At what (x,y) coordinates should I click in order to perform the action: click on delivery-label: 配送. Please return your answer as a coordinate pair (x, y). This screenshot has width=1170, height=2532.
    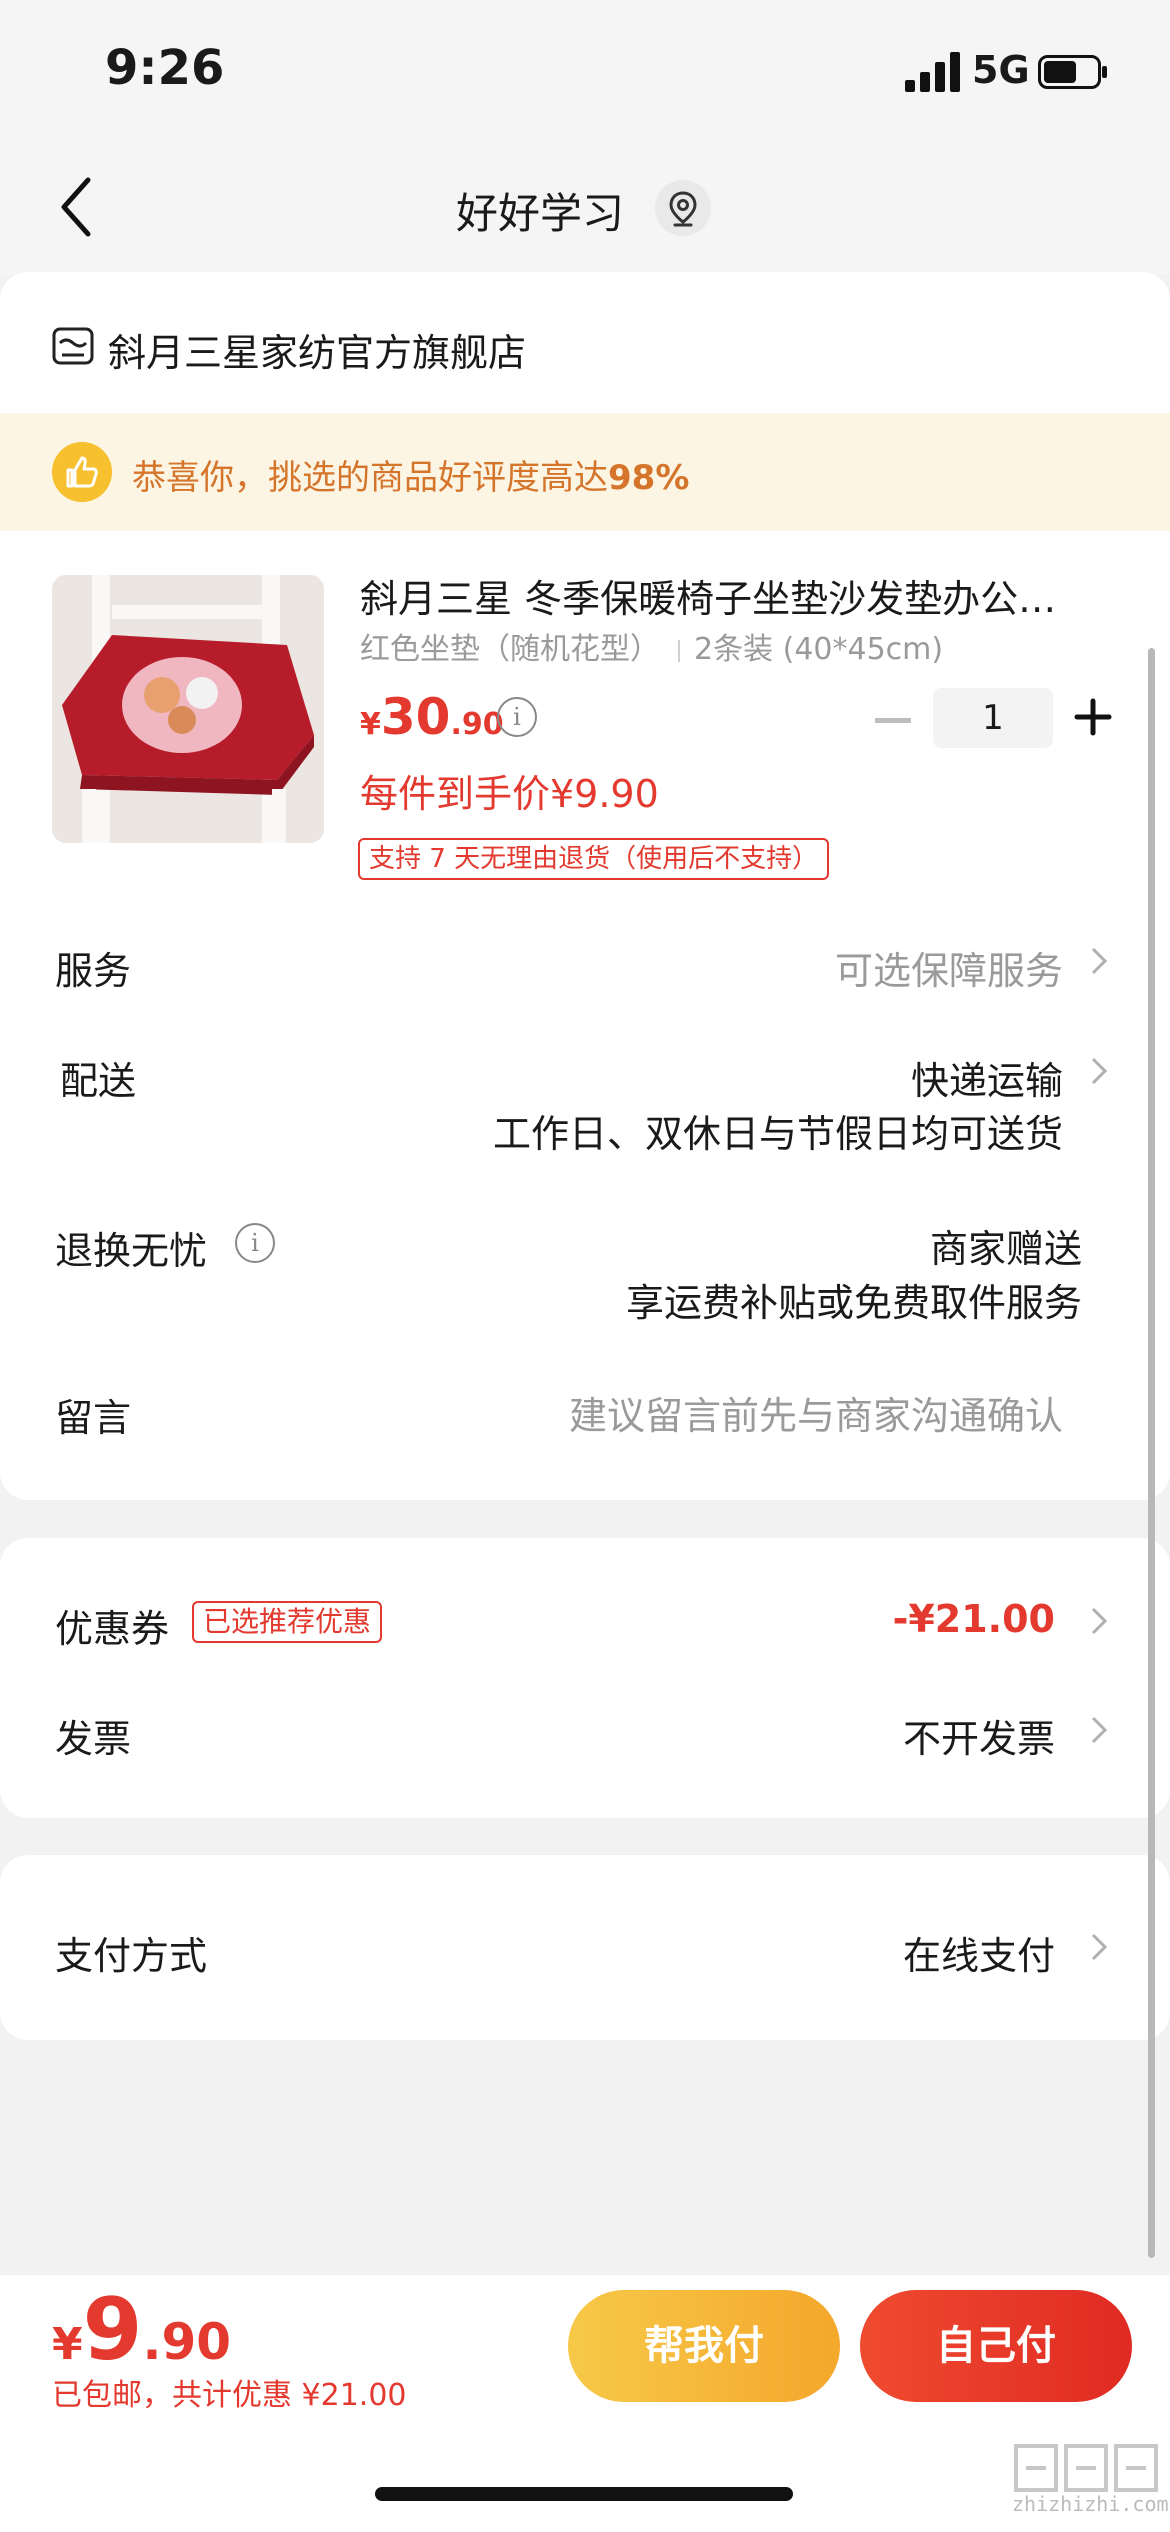
    Looking at the image, I should click on (98, 1081).